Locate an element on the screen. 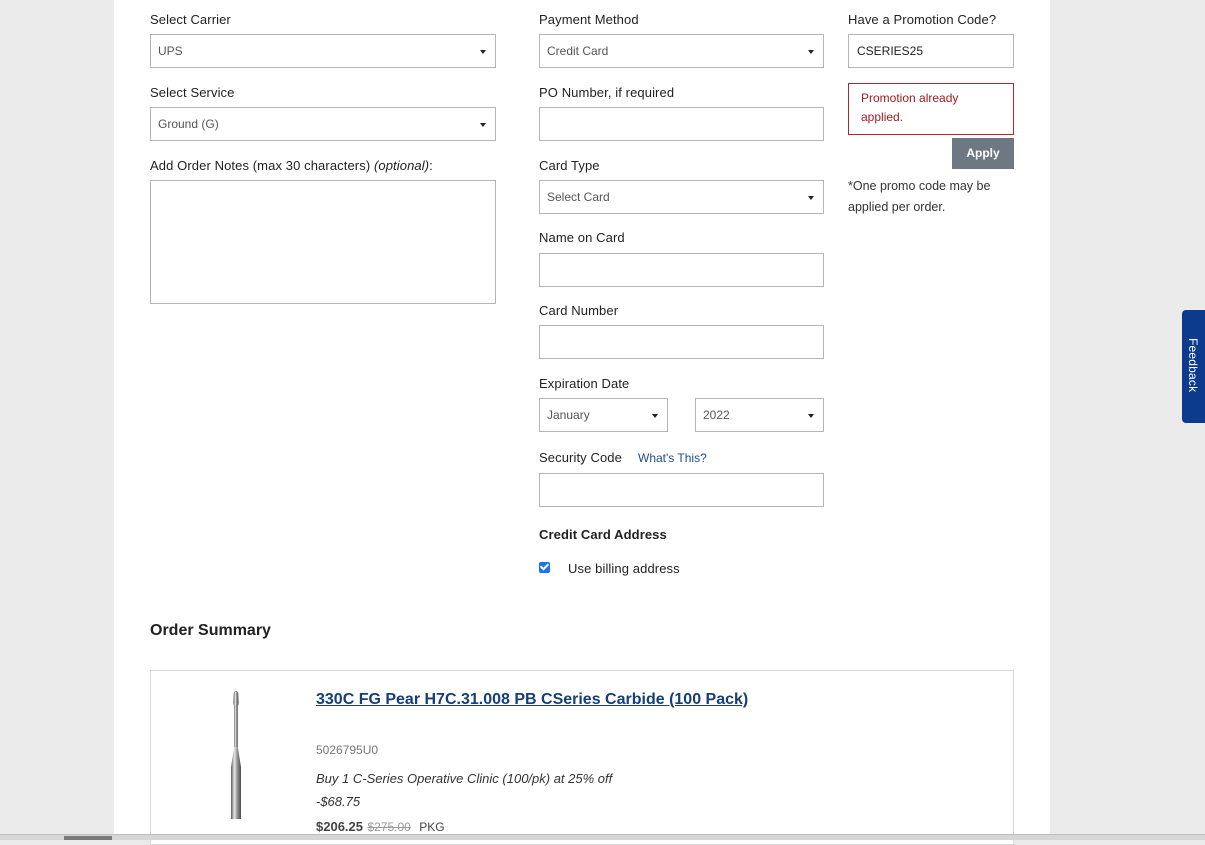 Image resolution: width=1205 pixels, height=845 pixels. exp-year-select: 2022 is located at coordinates (759, 415).